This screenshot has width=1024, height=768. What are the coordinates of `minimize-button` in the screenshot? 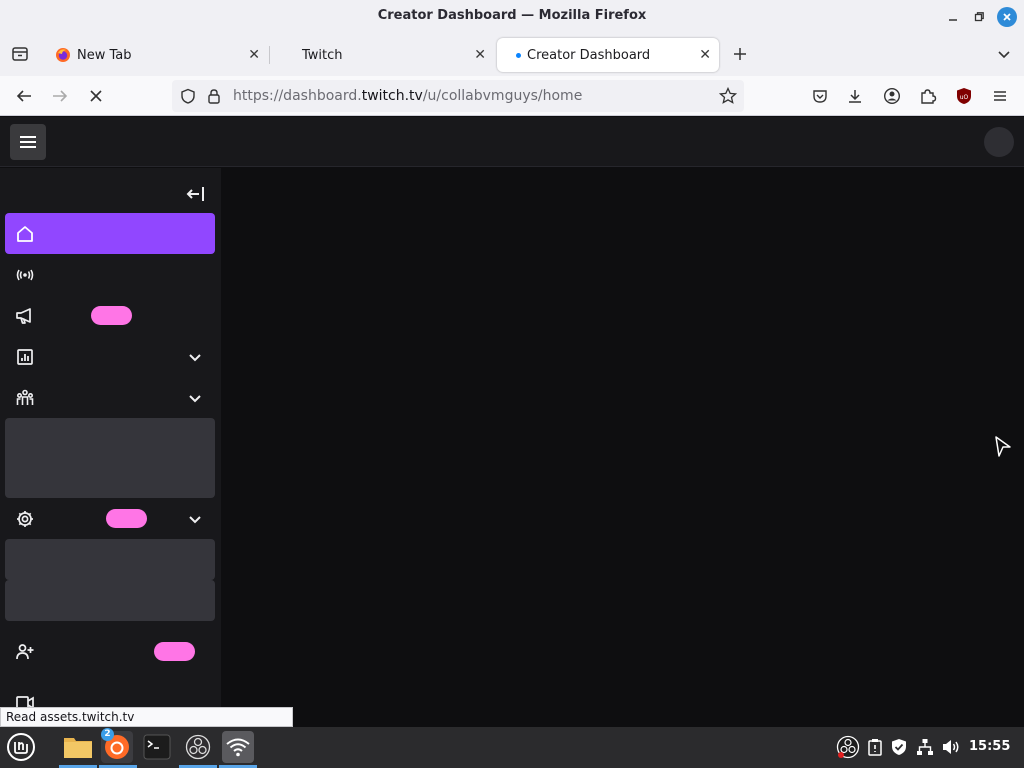 It's located at (953, 17).